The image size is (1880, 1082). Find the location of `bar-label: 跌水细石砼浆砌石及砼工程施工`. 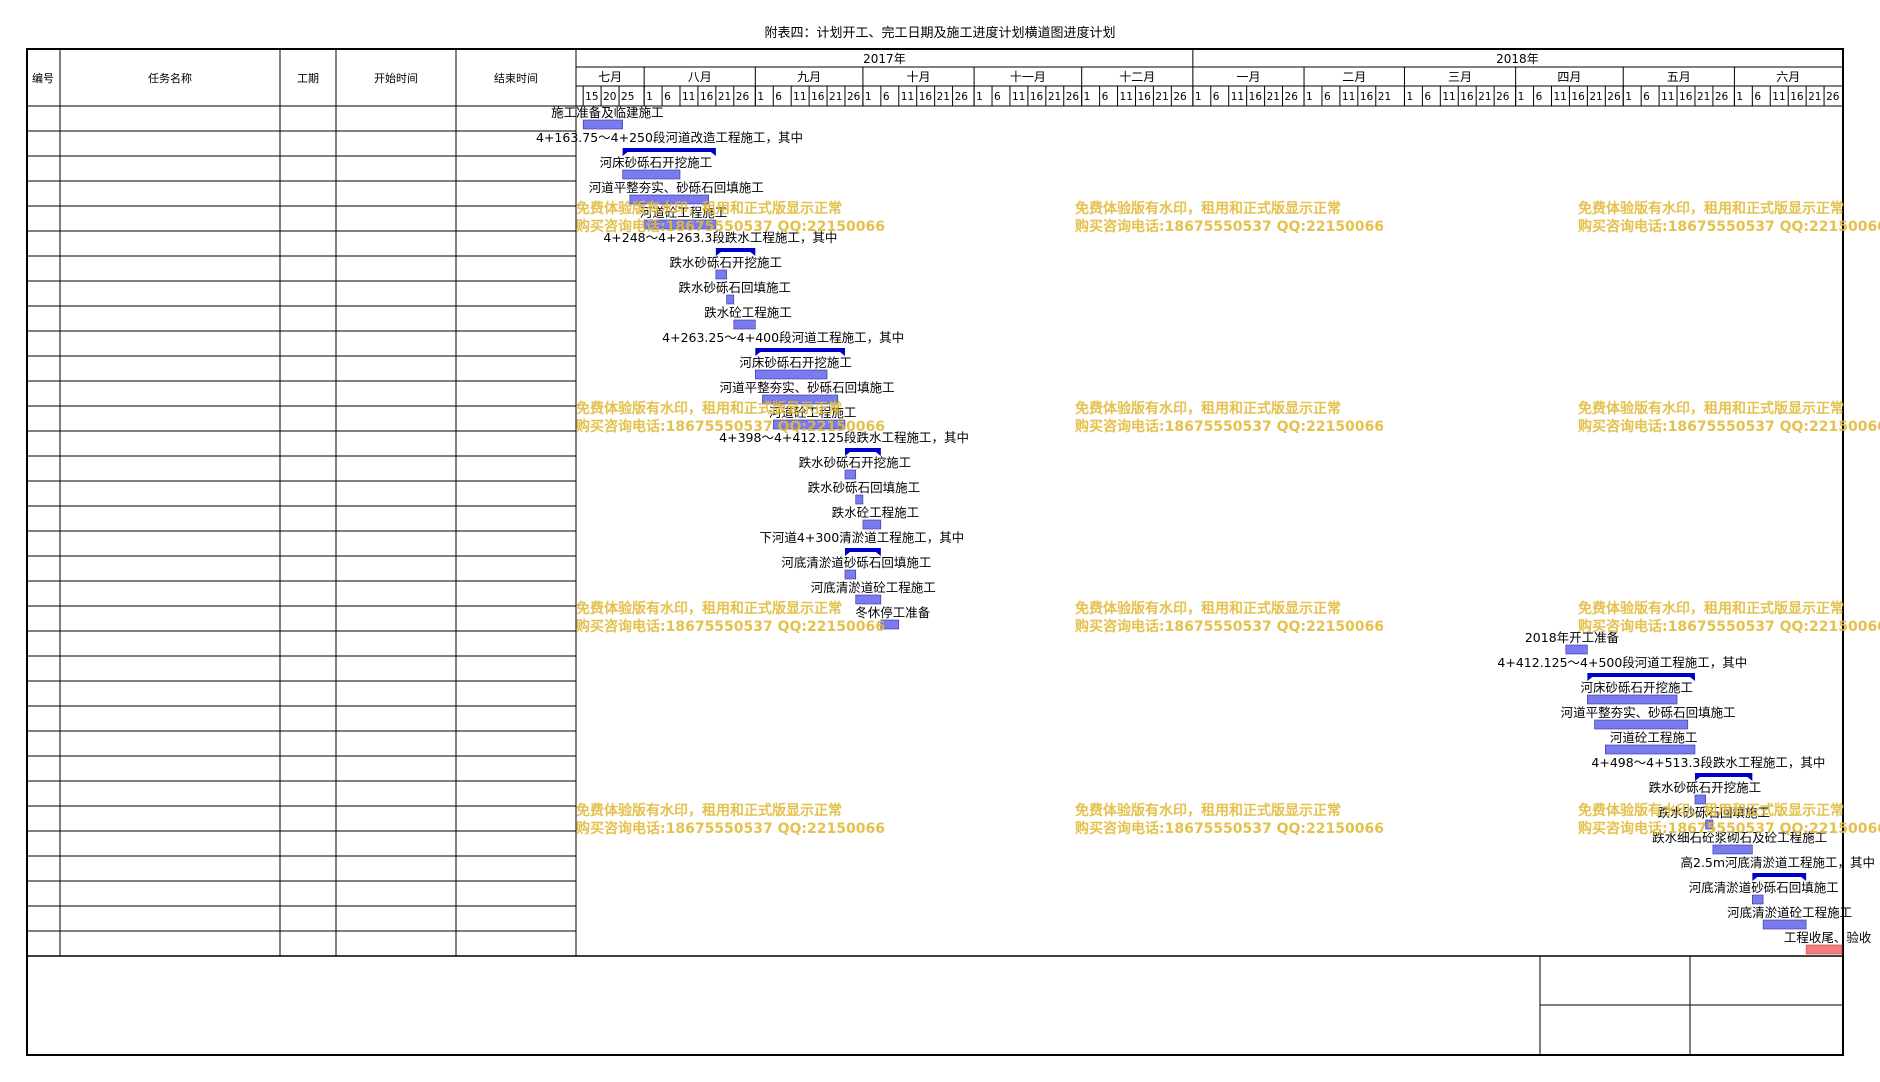

bar-label: 跌水细石砼浆砌石及砼工程施工 is located at coordinates (1739, 837).